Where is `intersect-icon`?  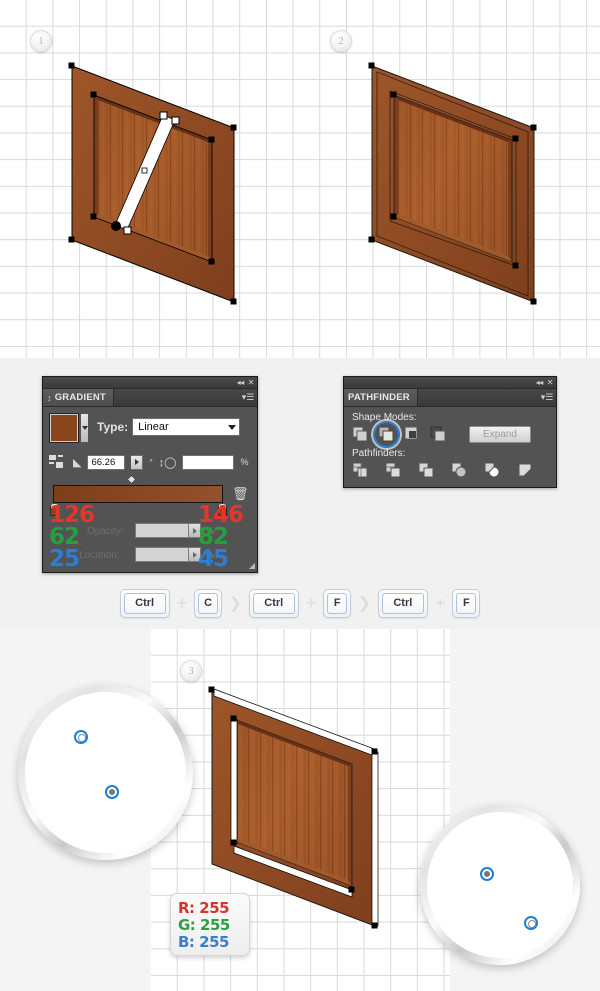 intersect-icon is located at coordinates (412, 434).